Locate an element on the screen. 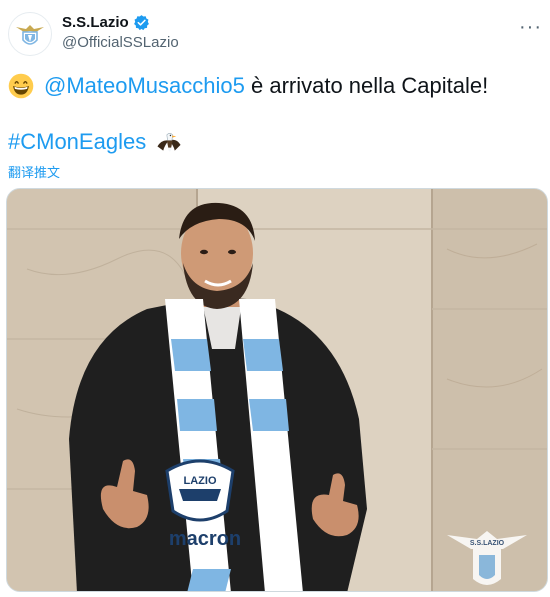 This screenshot has height=597, width=550. avatar is located at coordinates (30, 34).